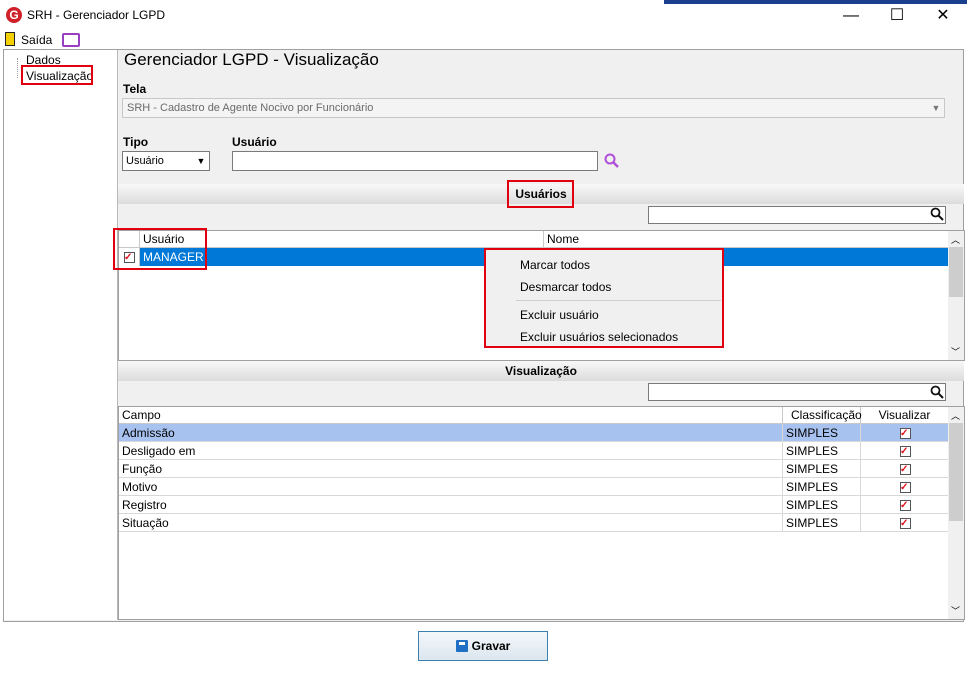 The image size is (967, 674). Describe the element at coordinates (461, 646) in the screenshot. I see `save-disk-icon` at that location.